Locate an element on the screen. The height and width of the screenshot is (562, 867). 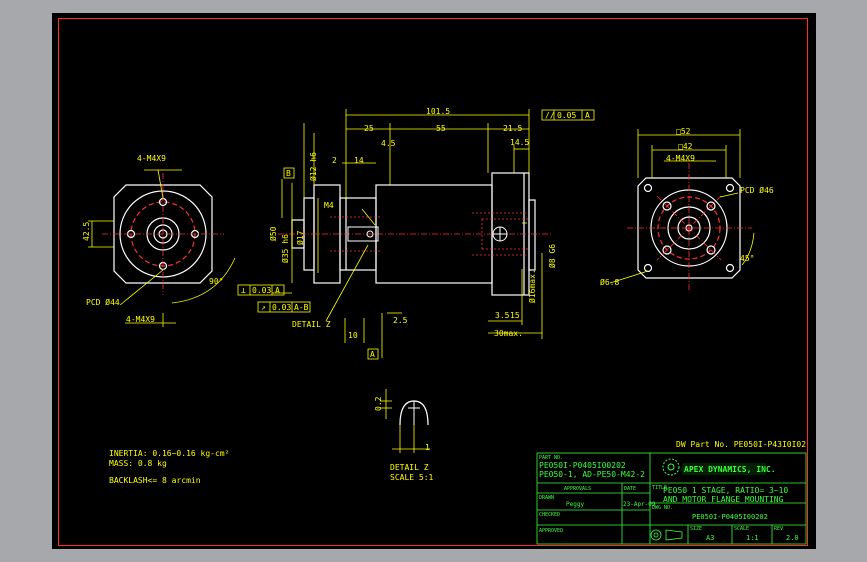
detail-callout: DETAIL Z is located at coordinates (311, 324).